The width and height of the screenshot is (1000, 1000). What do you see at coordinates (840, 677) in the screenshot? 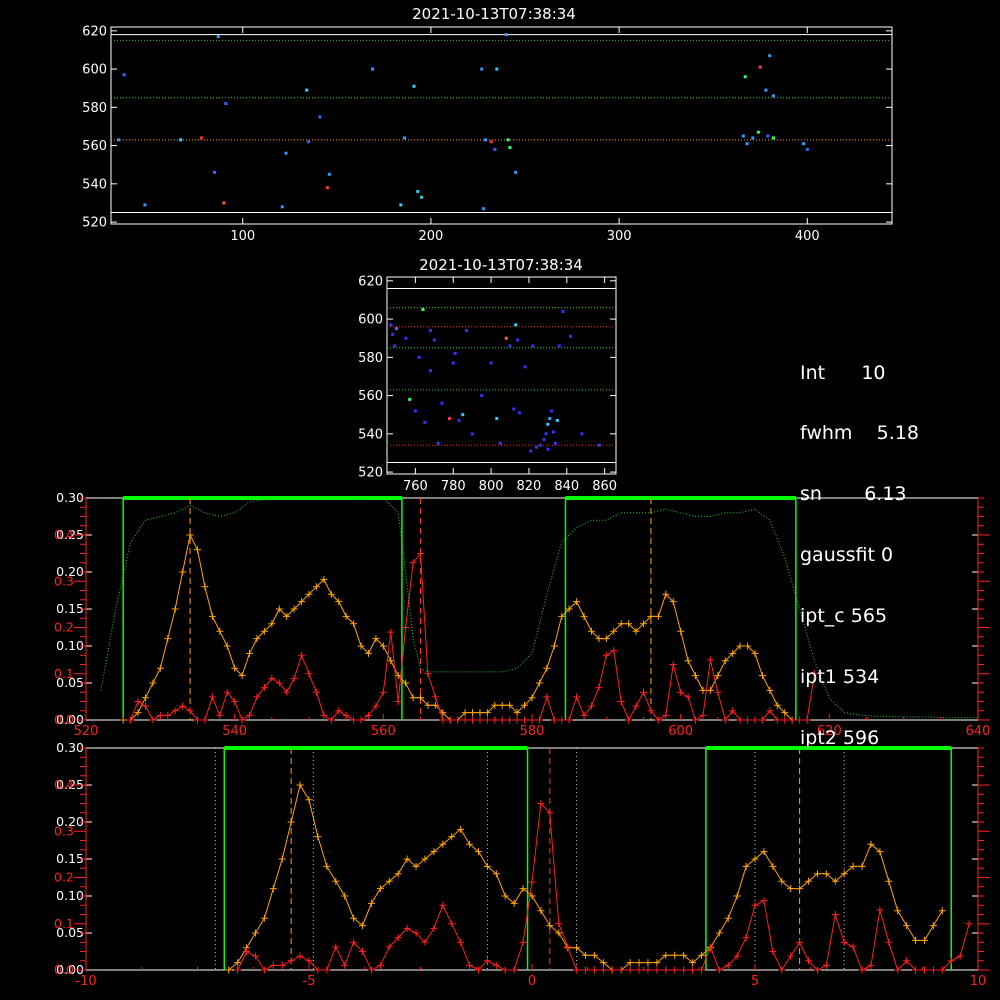
I see `info-ipt1: ipt1 534` at bounding box center [840, 677].